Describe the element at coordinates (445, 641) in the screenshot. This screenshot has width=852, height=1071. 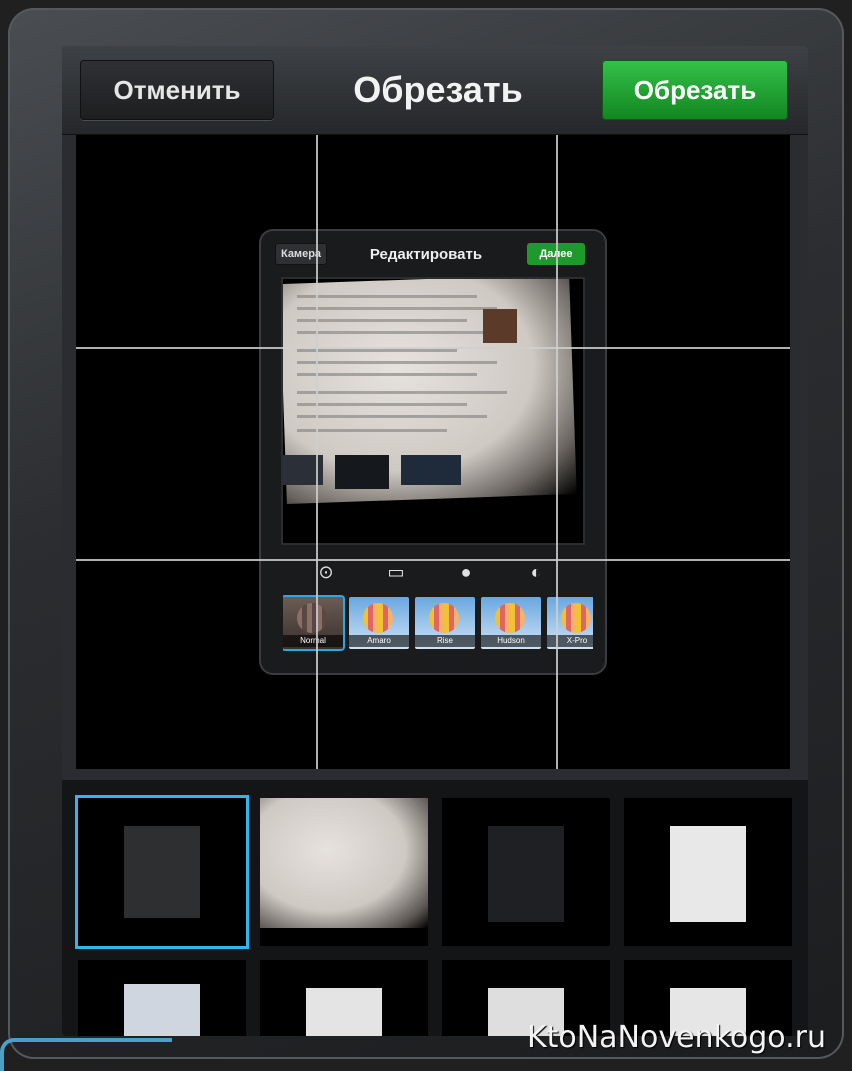
I see `filter-label: Rise` at that location.